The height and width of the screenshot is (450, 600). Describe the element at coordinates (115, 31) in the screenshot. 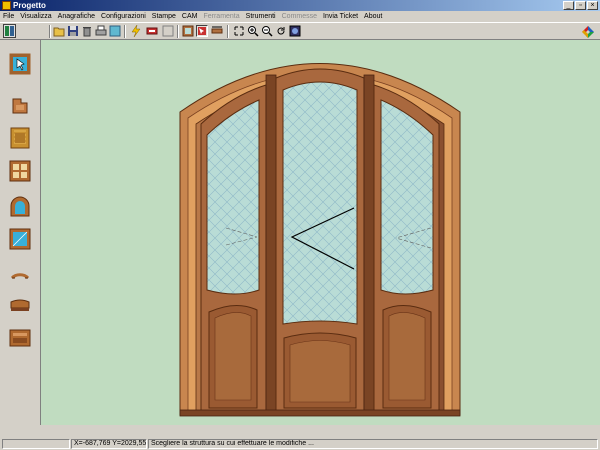

I see `copy-icon` at that location.